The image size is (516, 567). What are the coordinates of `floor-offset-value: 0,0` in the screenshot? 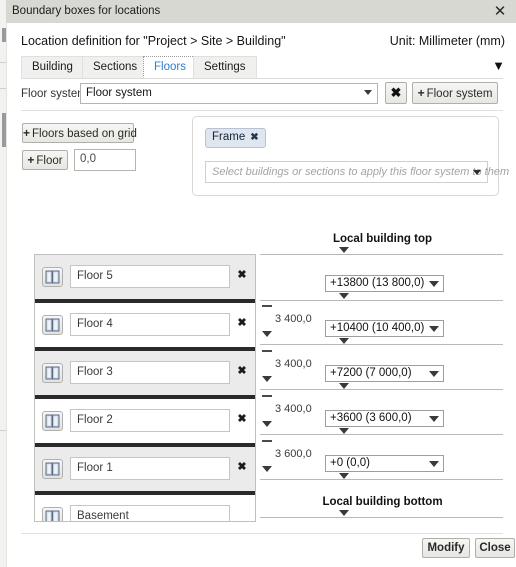 It's located at (88, 159).